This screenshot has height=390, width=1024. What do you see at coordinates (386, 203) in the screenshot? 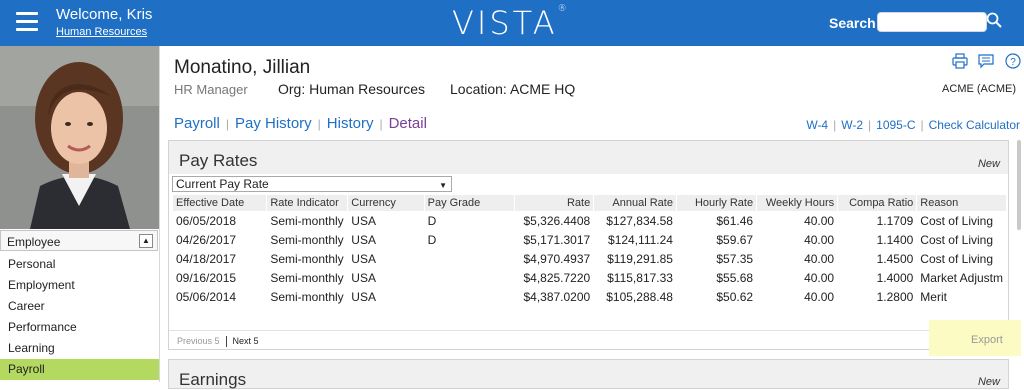
I see `column-header: Currency` at bounding box center [386, 203].